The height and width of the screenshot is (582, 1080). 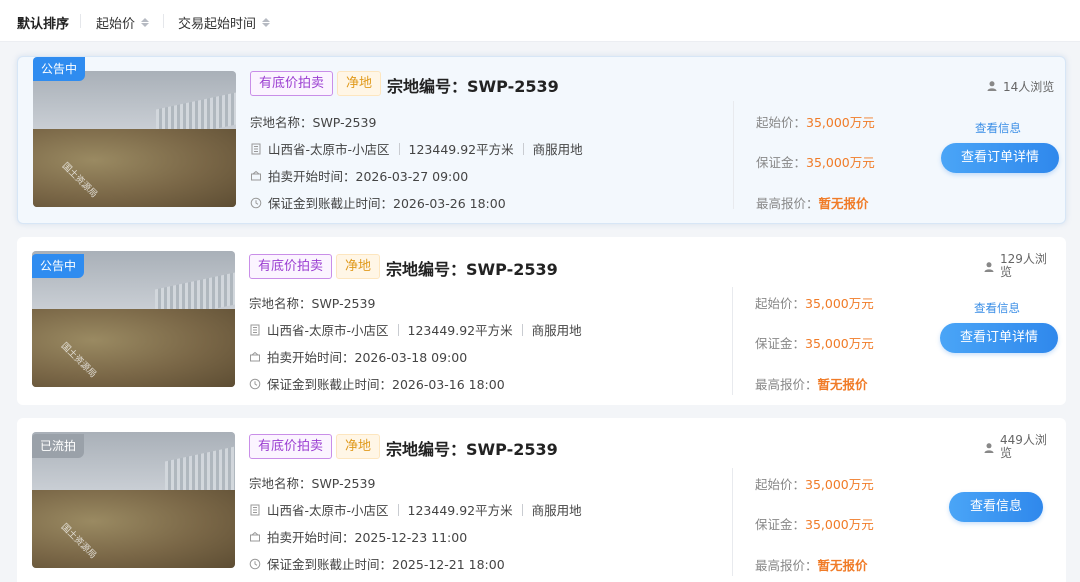 What do you see at coordinates (556, 330) in the screenshot?
I see `usage-value: 商服用地` at bounding box center [556, 330].